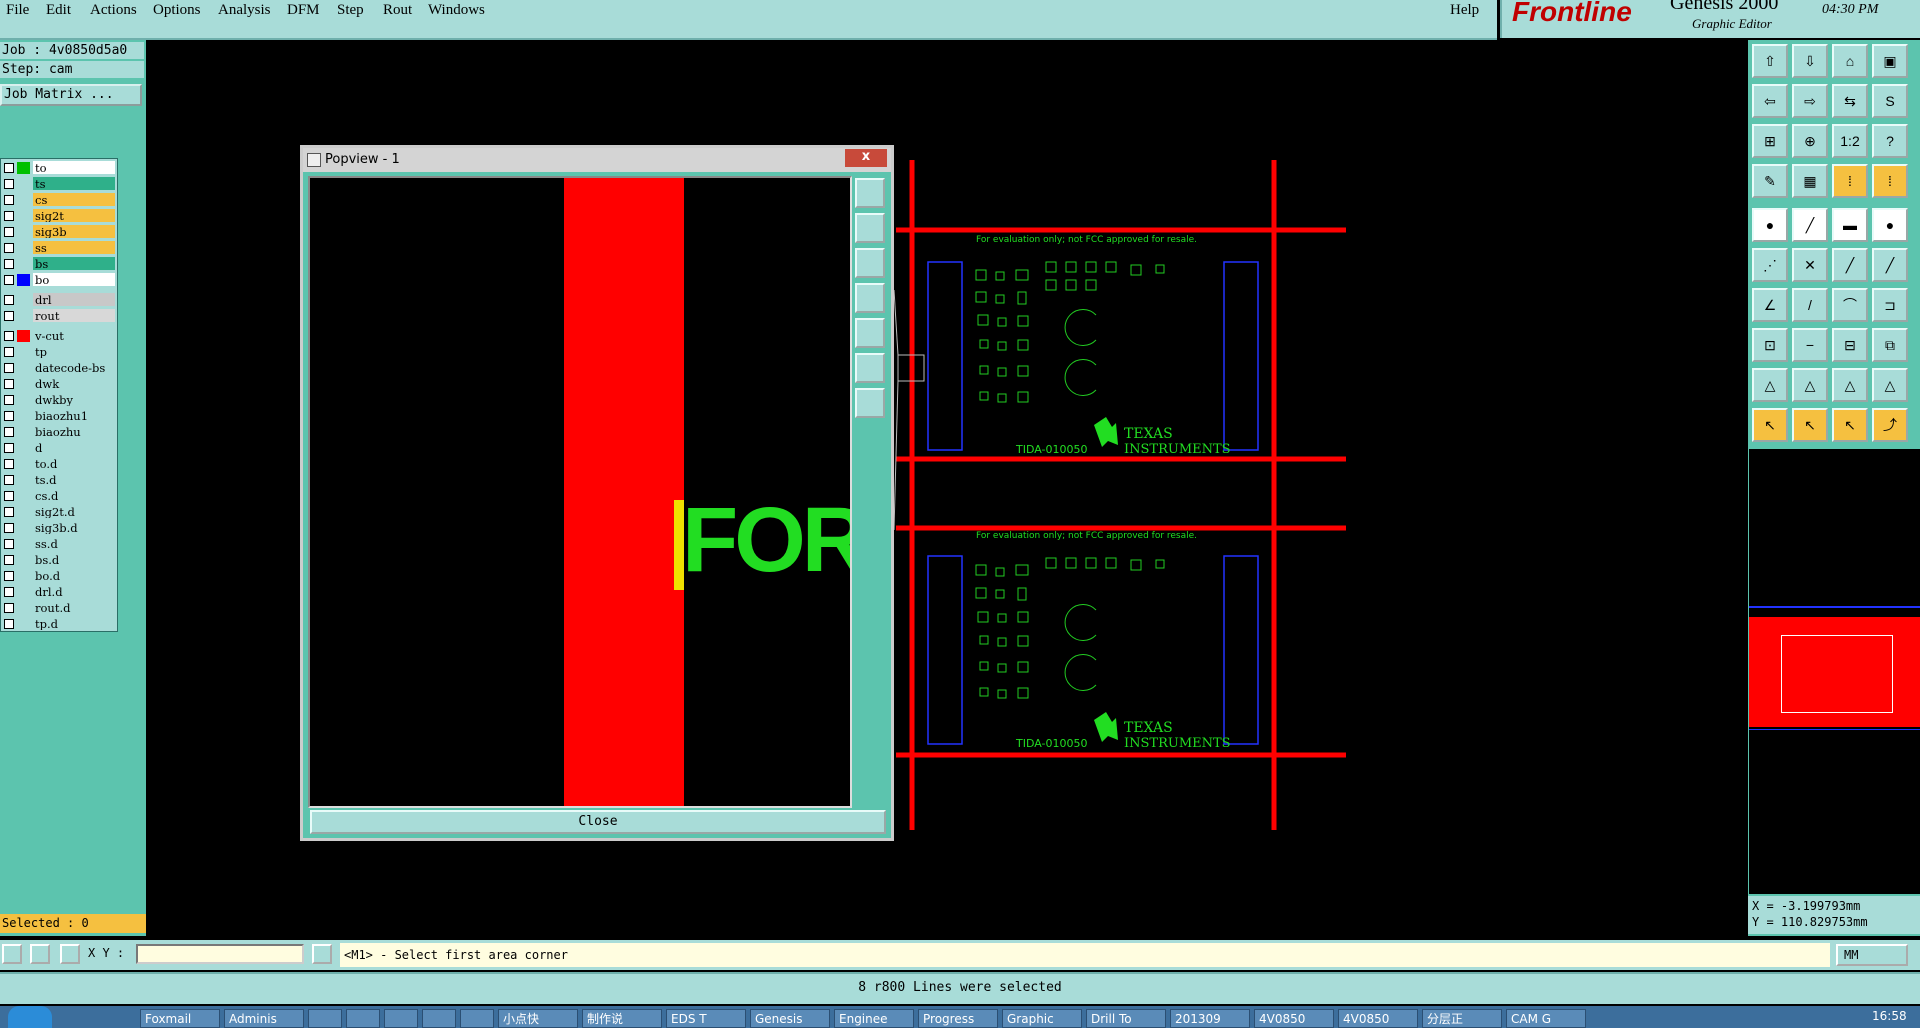 The image size is (1920, 1028). Describe the element at coordinates (706, 1018) in the screenshot. I see `taskbar-button: EDS T` at that location.